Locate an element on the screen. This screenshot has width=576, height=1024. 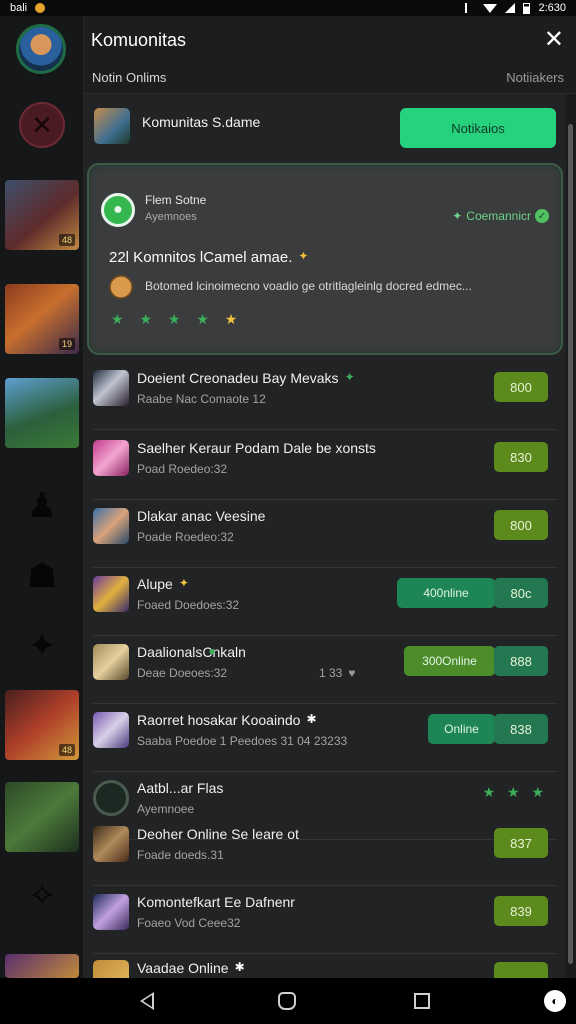
list-item-subtitle: Raabe Nac Comaote 12 is located at coordinates (201, 399).